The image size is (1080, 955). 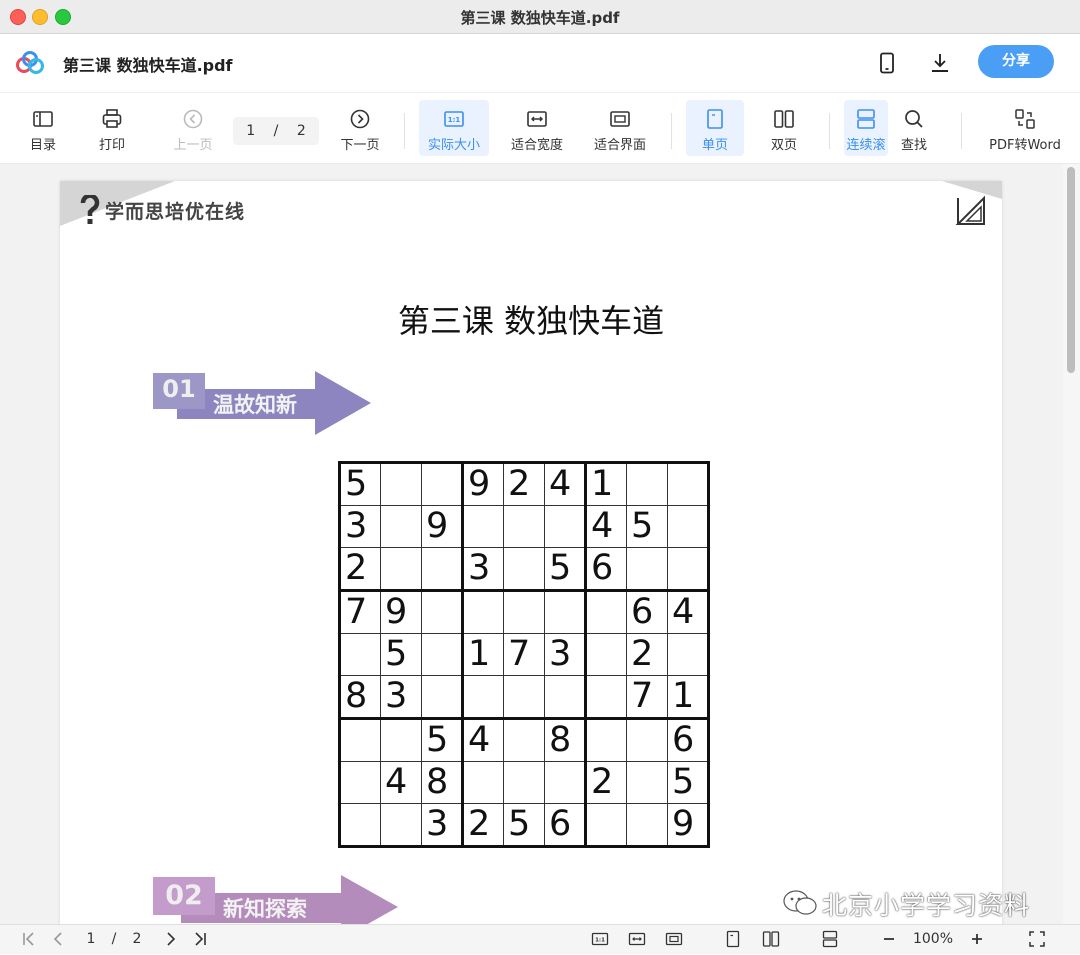 I want to click on sudoku-row: 3256 9, so click(x=524, y=825).